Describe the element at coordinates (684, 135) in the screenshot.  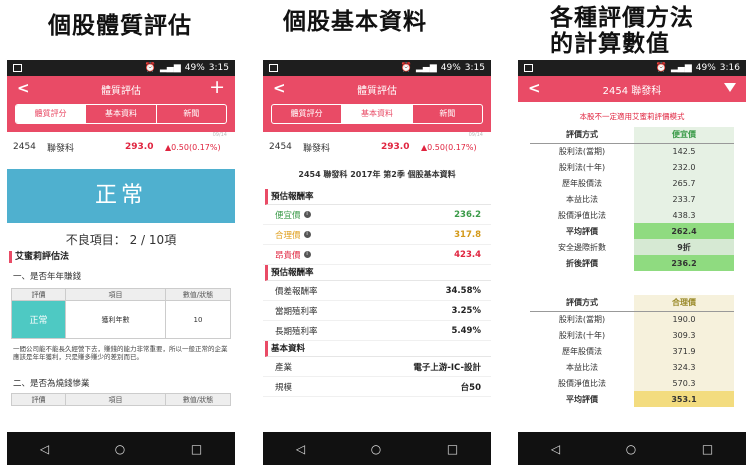
I see `value-header: 便宜價` at that location.